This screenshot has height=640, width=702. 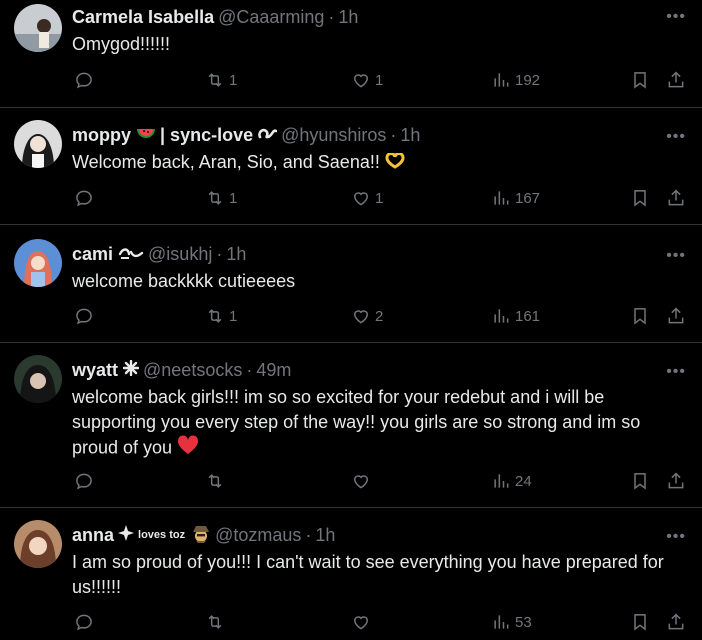 What do you see at coordinates (161, 535) in the screenshot?
I see `display-name-suffix: loves toz` at bounding box center [161, 535].